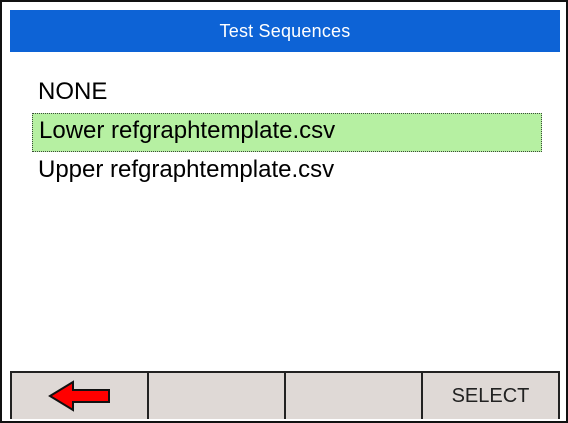 The width and height of the screenshot is (568, 423). I want to click on sequence-item-upper-refgraphtemplate: Upper refgraphtemplate.csv, so click(287, 171).